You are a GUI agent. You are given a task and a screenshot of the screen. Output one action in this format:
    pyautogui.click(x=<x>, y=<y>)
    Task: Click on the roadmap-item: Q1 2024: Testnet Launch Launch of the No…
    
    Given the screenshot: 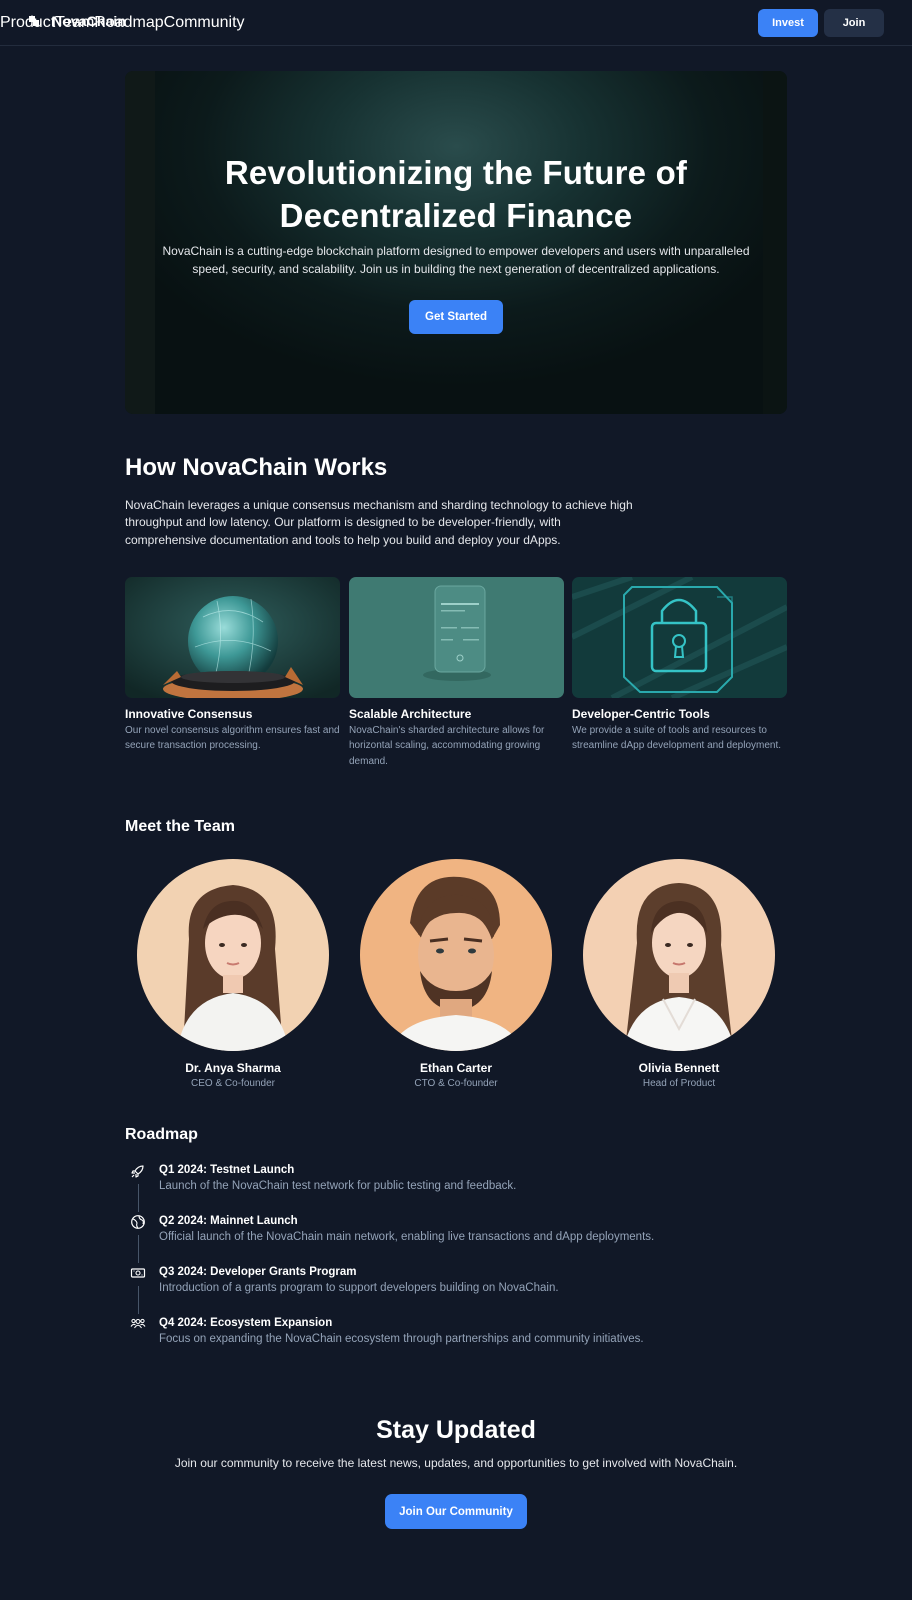 What is the action you would take?
    pyautogui.click(x=480, y=1187)
    